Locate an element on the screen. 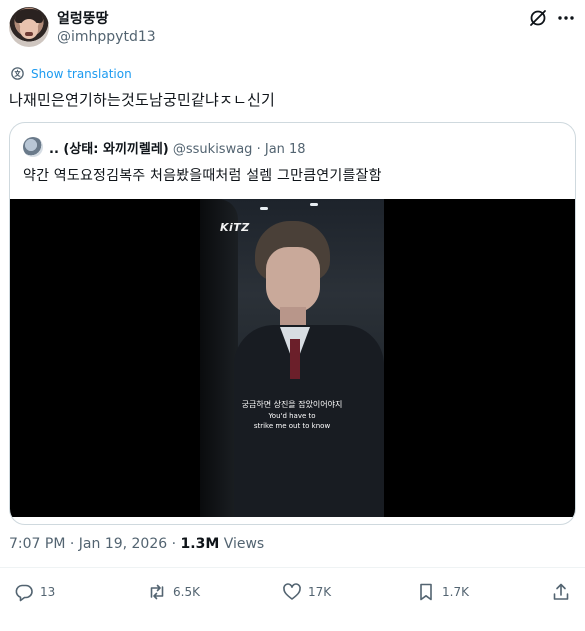  more-icon is located at coordinates (566, 18).